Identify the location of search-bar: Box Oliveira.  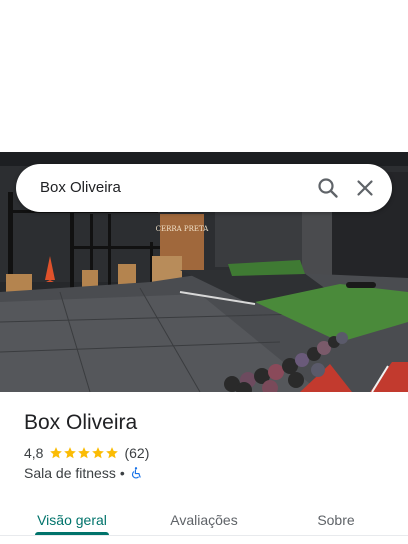
(204, 188).